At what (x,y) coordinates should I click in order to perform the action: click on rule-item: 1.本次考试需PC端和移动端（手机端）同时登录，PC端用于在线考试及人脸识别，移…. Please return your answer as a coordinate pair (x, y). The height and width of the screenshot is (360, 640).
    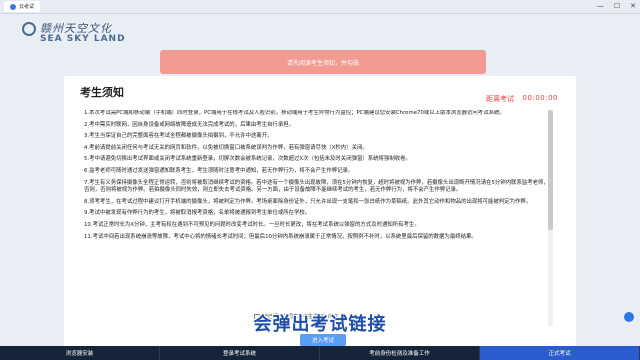
    Looking at the image, I should click on (294, 113).